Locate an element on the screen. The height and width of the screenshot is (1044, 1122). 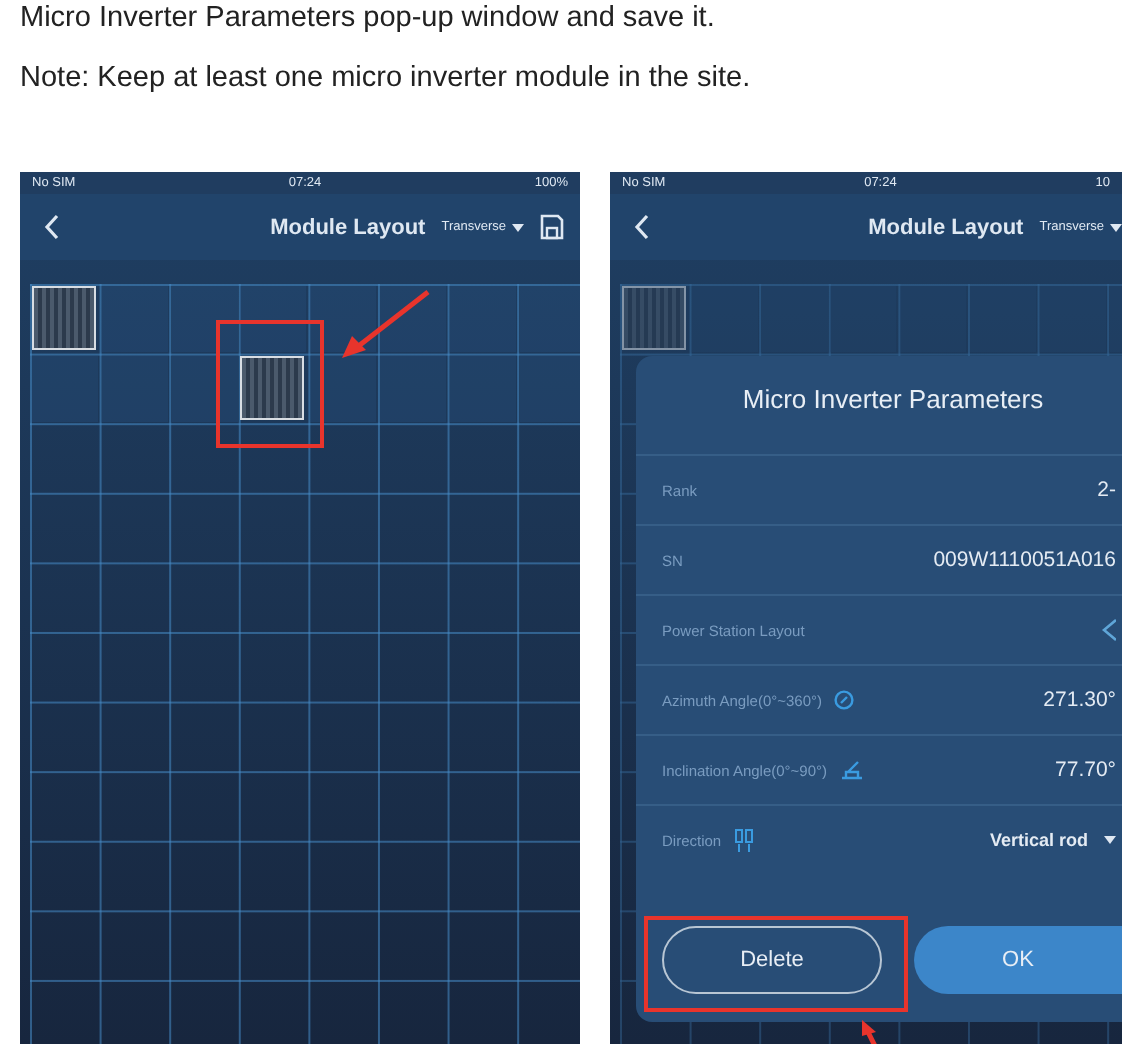
note-text: Note: Keep at least one micro inverter module in the site. is located at coordinates (386, 79).